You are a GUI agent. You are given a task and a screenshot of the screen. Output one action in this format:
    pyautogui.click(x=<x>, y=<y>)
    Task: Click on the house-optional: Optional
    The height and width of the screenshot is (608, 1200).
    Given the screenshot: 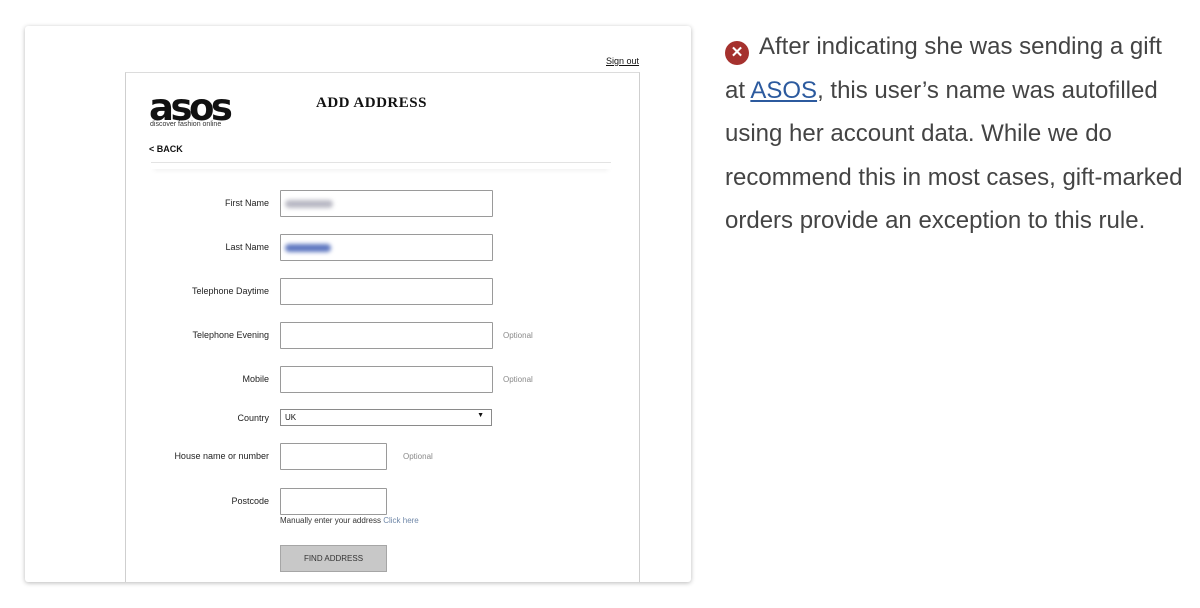 What is the action you would take?
    pyautogui.click(x=418, y=456)
    